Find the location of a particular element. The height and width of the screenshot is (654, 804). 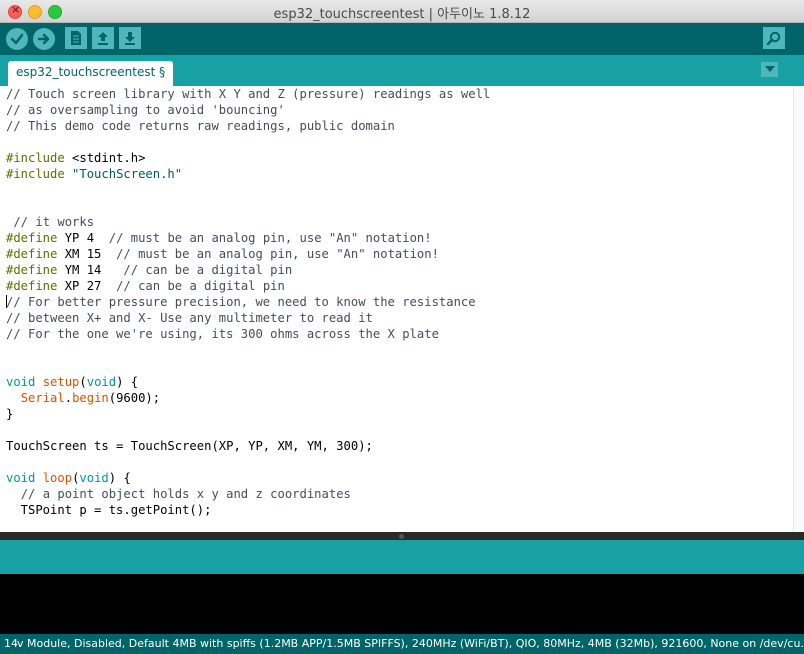

editor-scrollbar is located at coordinates (798, 309).